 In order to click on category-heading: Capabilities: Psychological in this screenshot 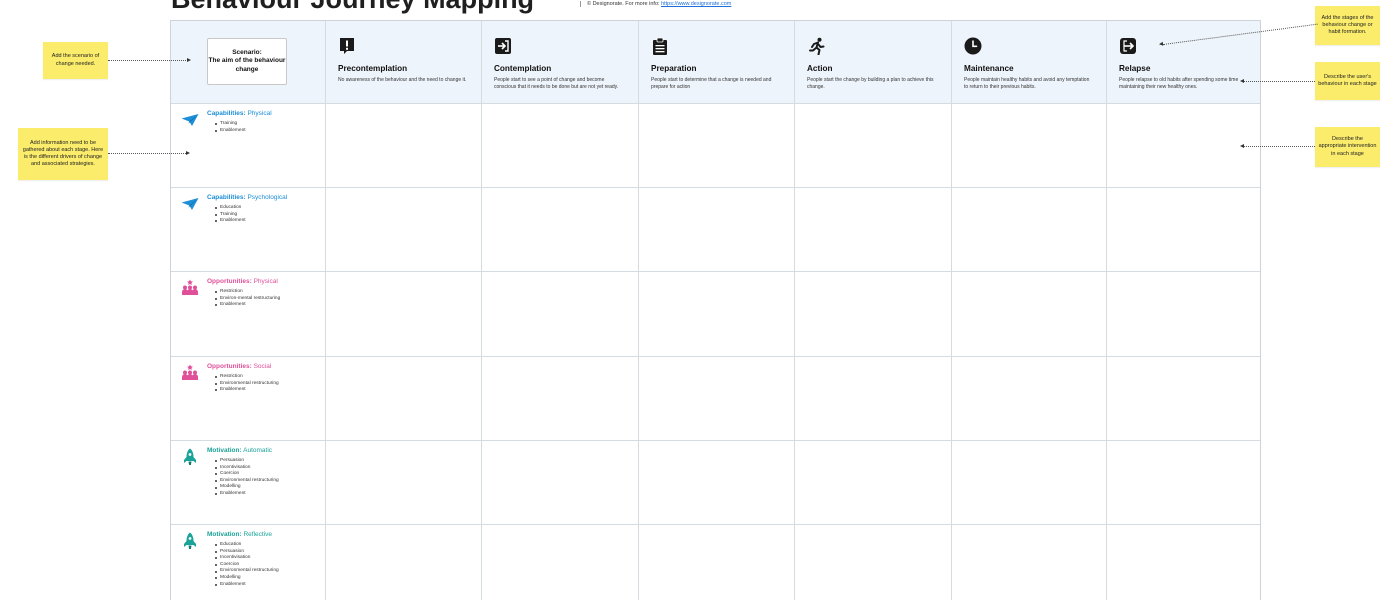, I will do `click(262, 197)`.